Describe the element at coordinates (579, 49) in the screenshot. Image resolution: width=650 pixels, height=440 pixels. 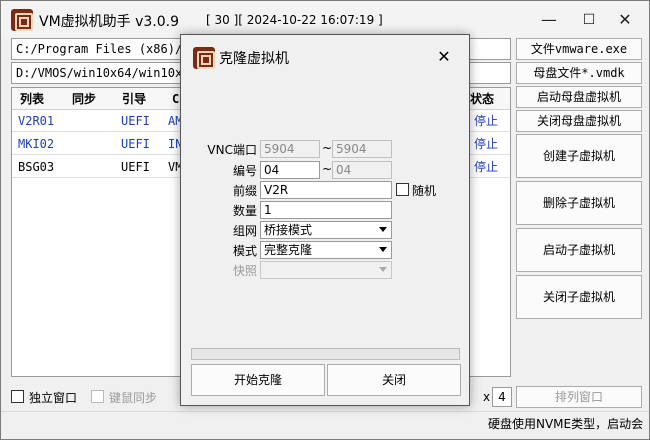
I see `vmware-file-button: 文件vmware.exe` at that location.